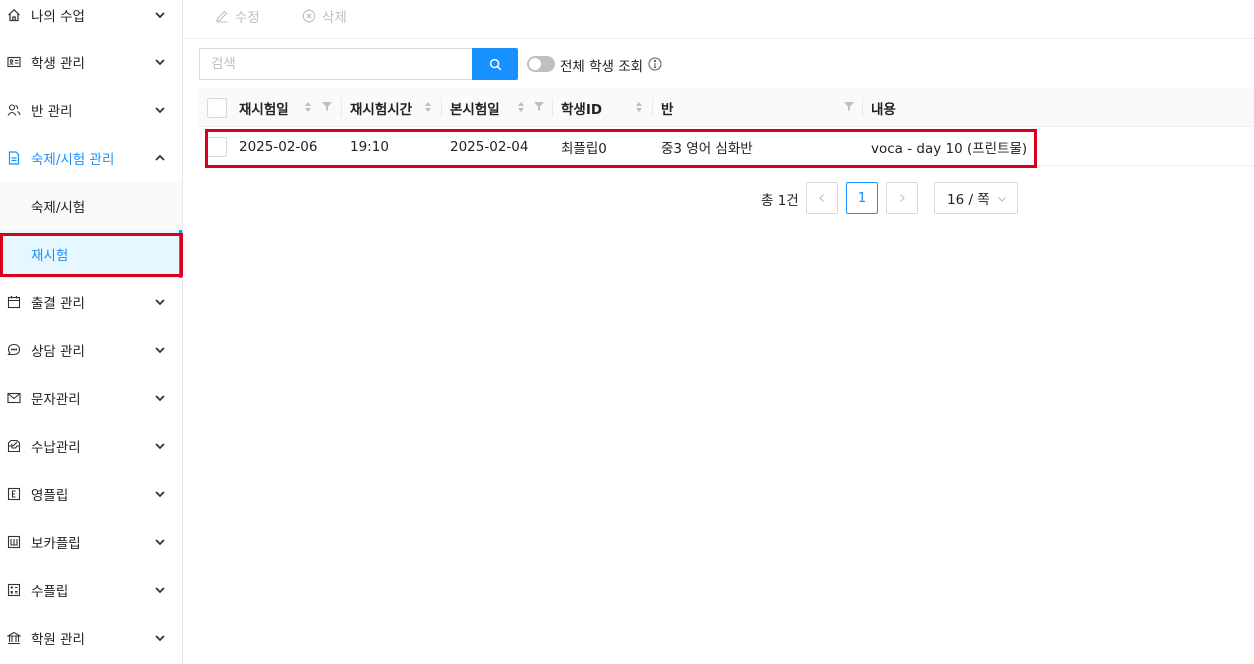 The width and height of the screenshot is (1254, 664). I want to click on cell-class: 중3 영어 심화반, so click(707, 148).